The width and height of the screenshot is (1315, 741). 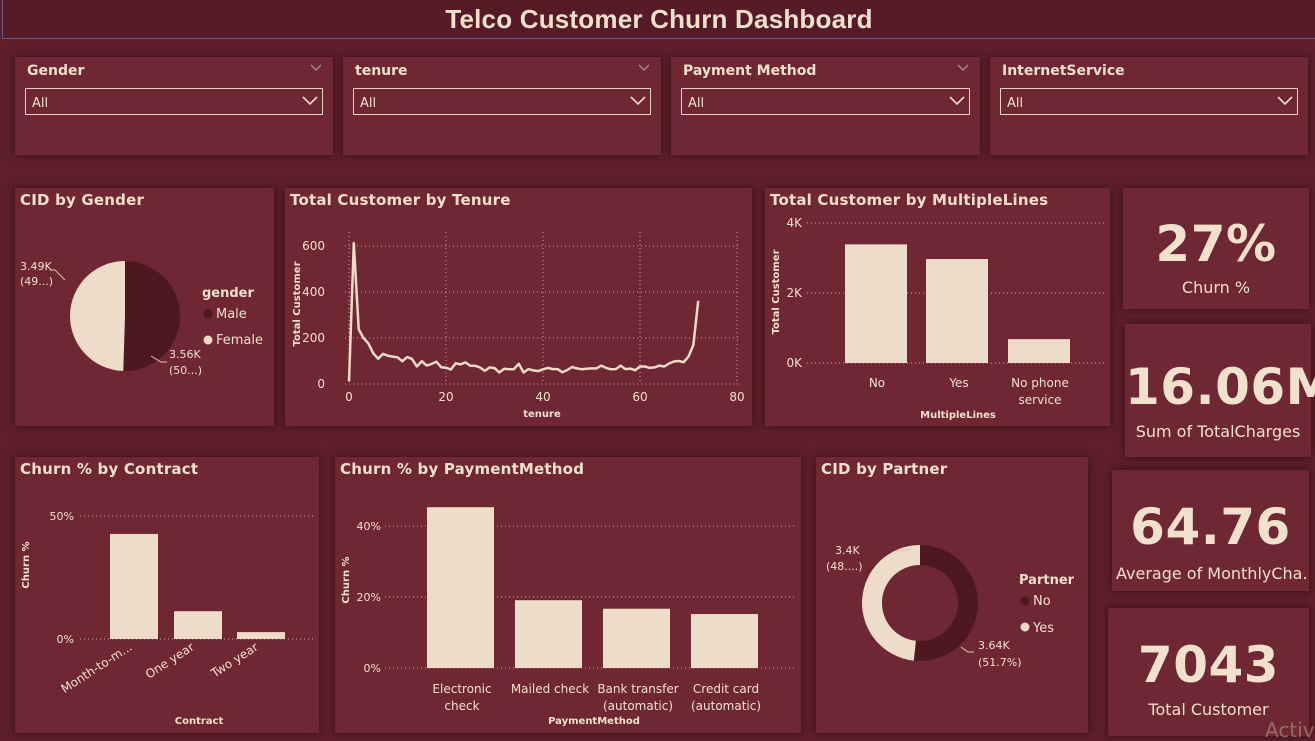 I want to click on partner-legend-title: Partner, so click(x=1047, y=580).